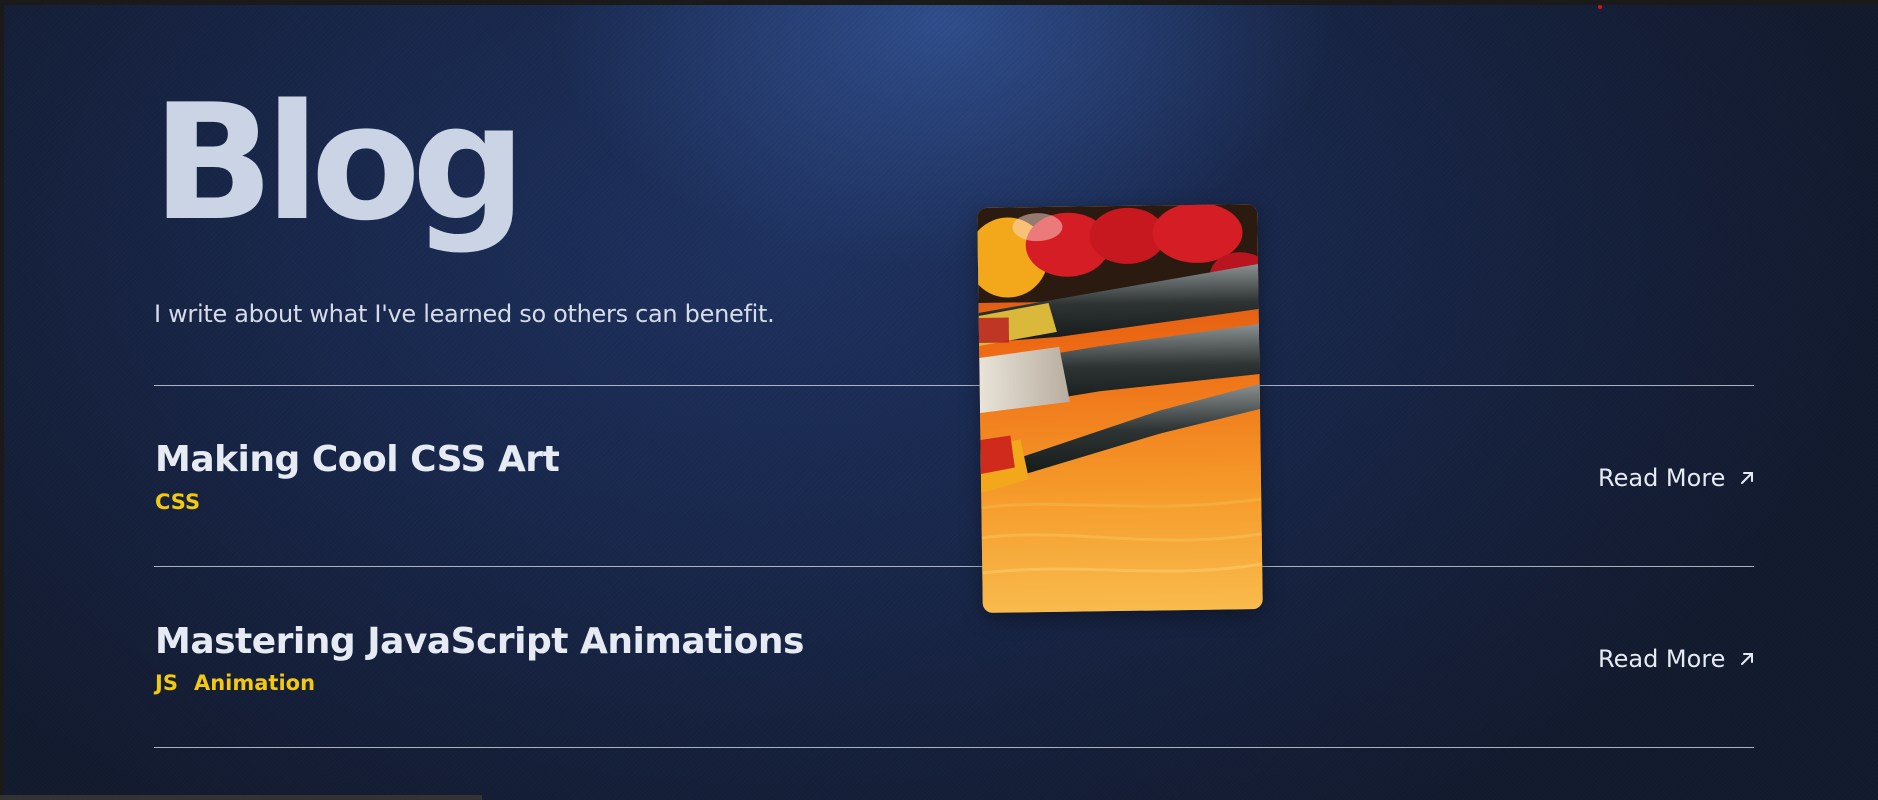 The image size is (1878, 800). Describe the element at coordinates (254, 683) in the screenshot. I see `tag: Animation` at that location.